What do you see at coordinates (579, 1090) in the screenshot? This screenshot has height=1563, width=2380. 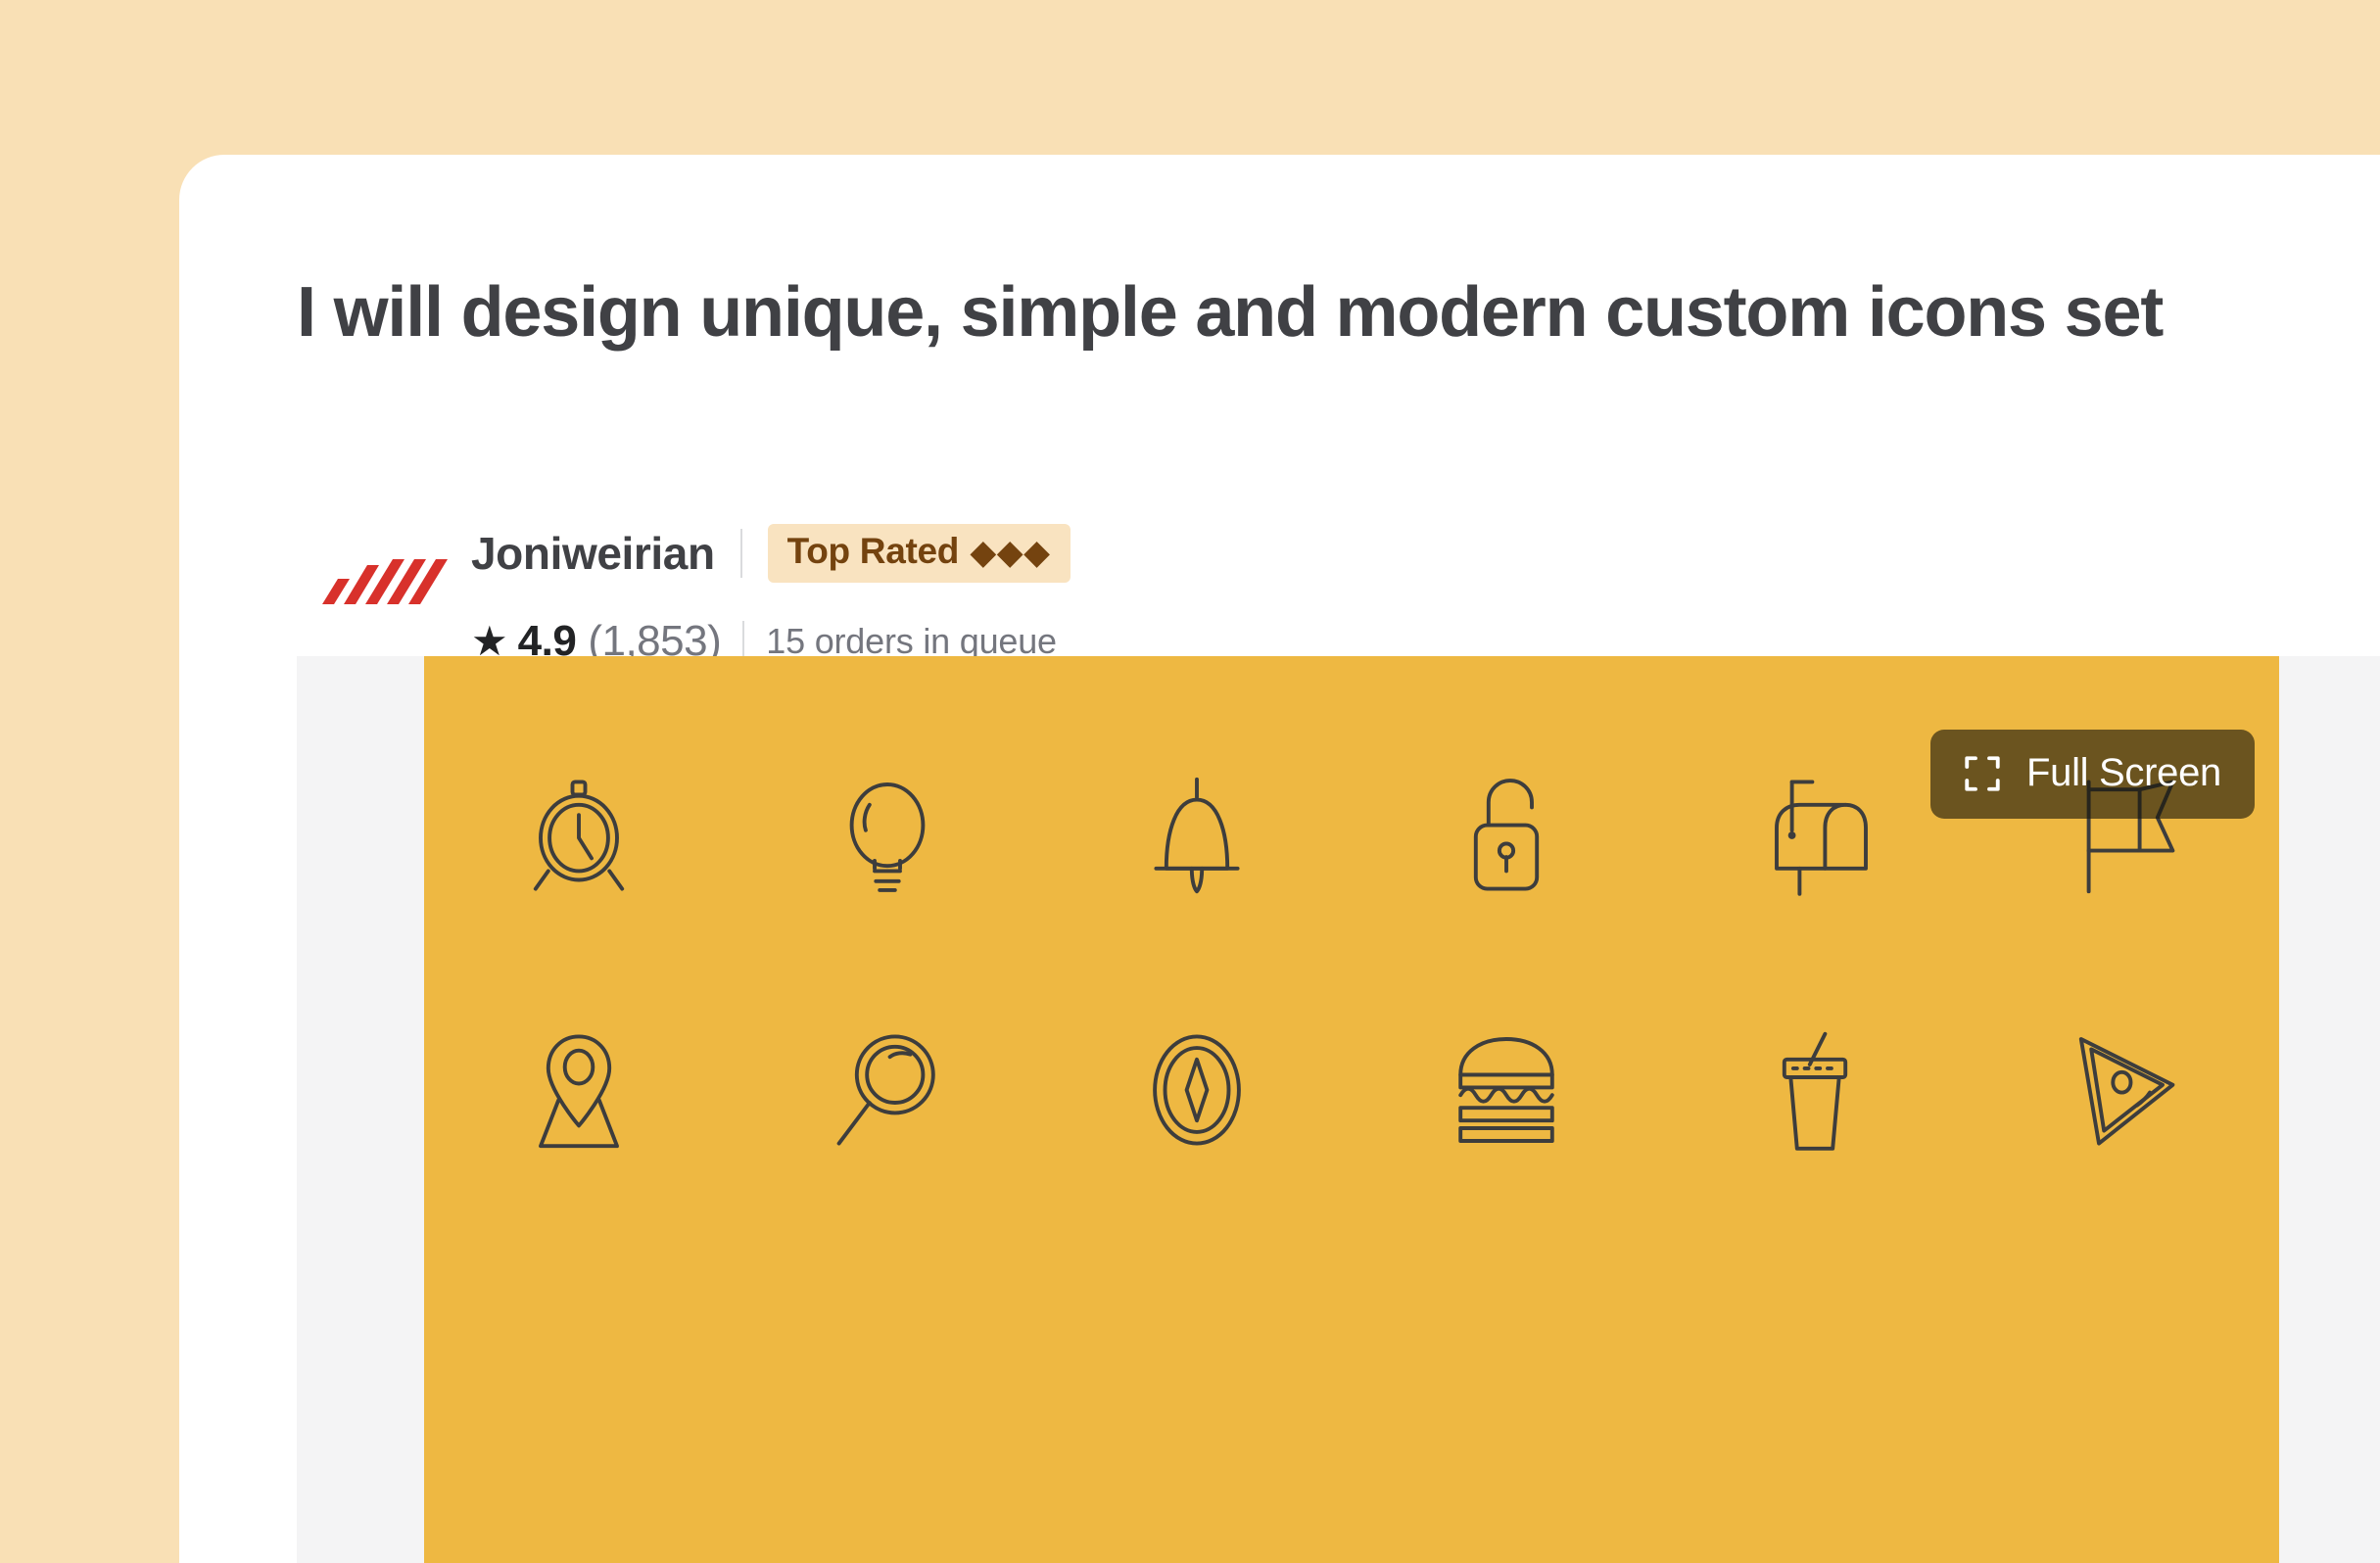 I see `location-pin-icon` at bounding box center [579, 1090].